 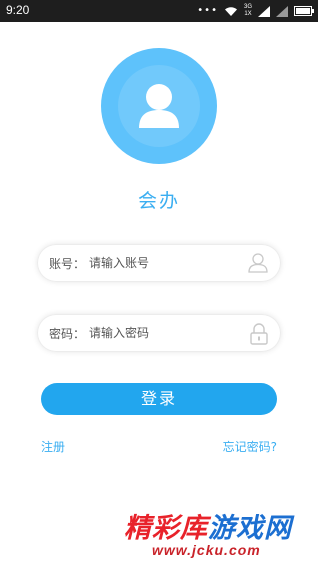 I want to click on network-type-bottom: 1X, so click(x=248, y=14).